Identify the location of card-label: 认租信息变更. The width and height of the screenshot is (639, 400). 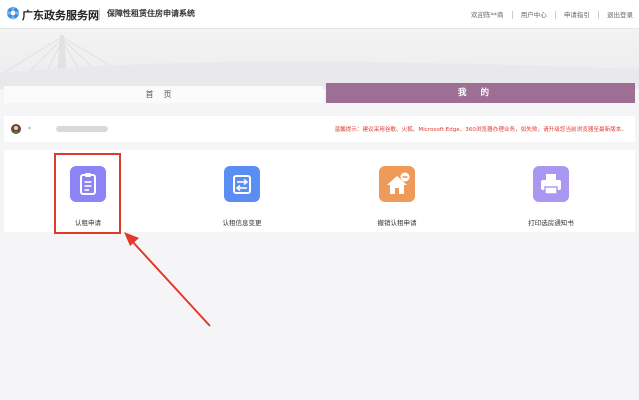
(242, 222).